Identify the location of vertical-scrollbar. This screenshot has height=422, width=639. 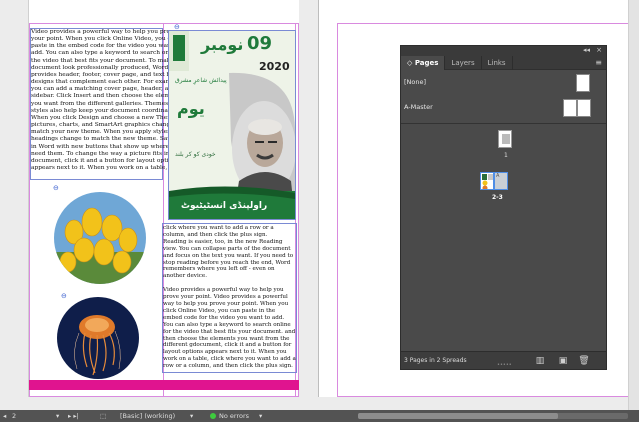
(633, 205).